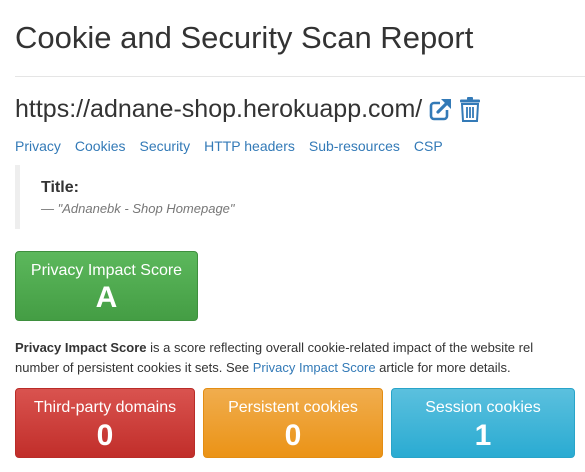 This screenshot has width=585, height=472. I want to click on privacy-impact-score-link: Privacy Impact Score, so click(314, 367).